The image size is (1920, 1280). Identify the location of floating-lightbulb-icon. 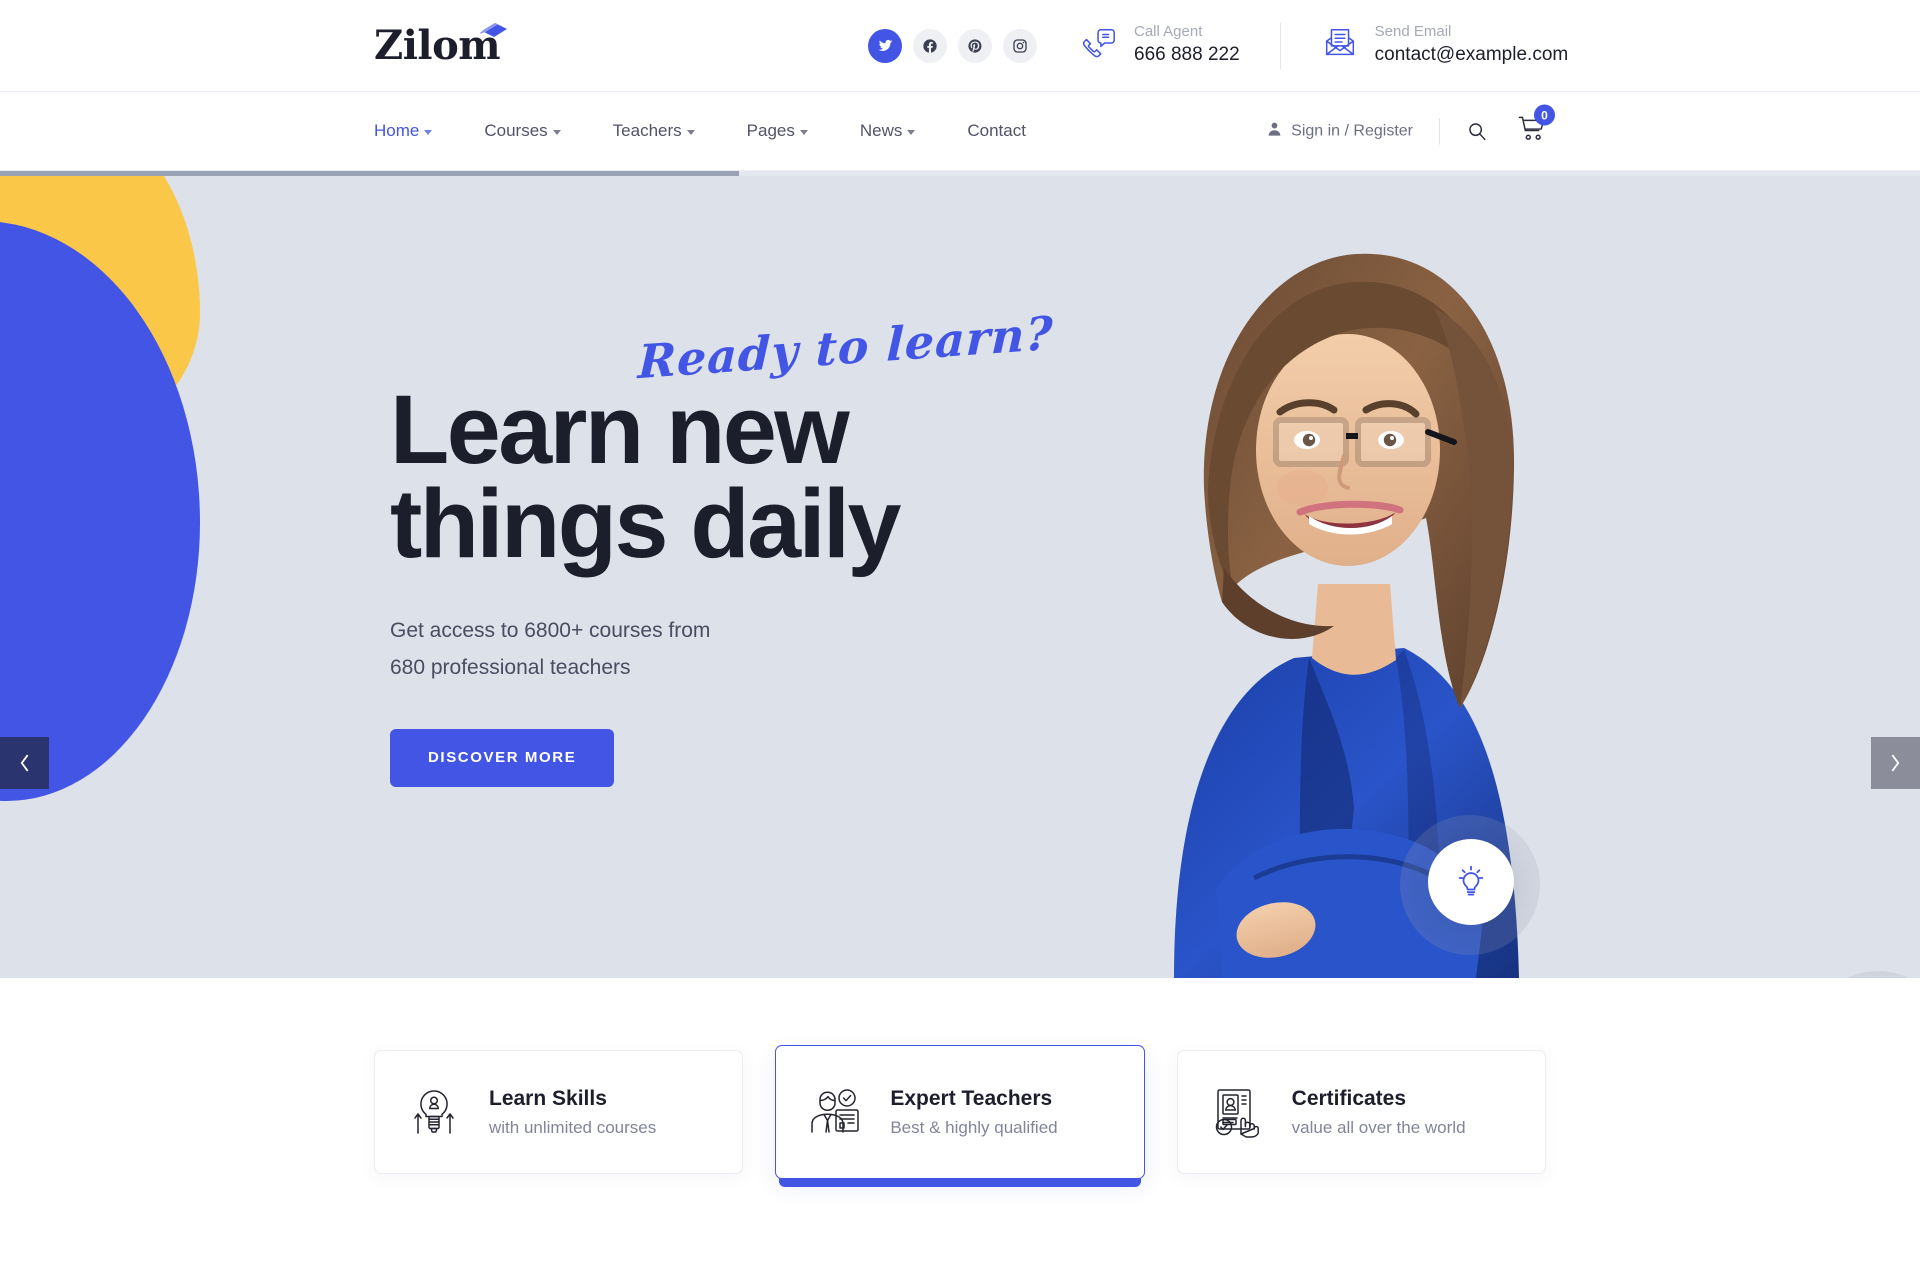
(1471, 882).